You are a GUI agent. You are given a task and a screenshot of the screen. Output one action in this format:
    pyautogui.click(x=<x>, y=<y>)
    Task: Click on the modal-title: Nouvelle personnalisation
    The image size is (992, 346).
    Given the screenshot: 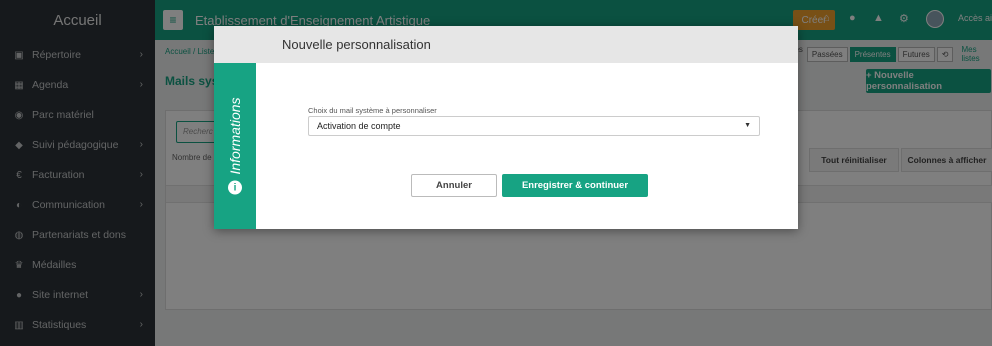 What is the action you would take?
    pyautogui.click(x=527, y=44)
    